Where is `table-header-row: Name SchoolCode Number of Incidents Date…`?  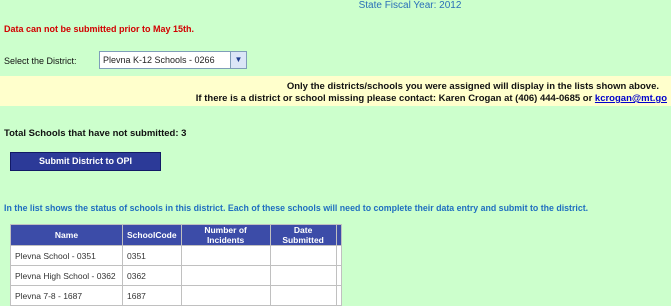 table-header-row: Name SchoolCode Number of Incidents Date… is located at coordinates (176, 235).